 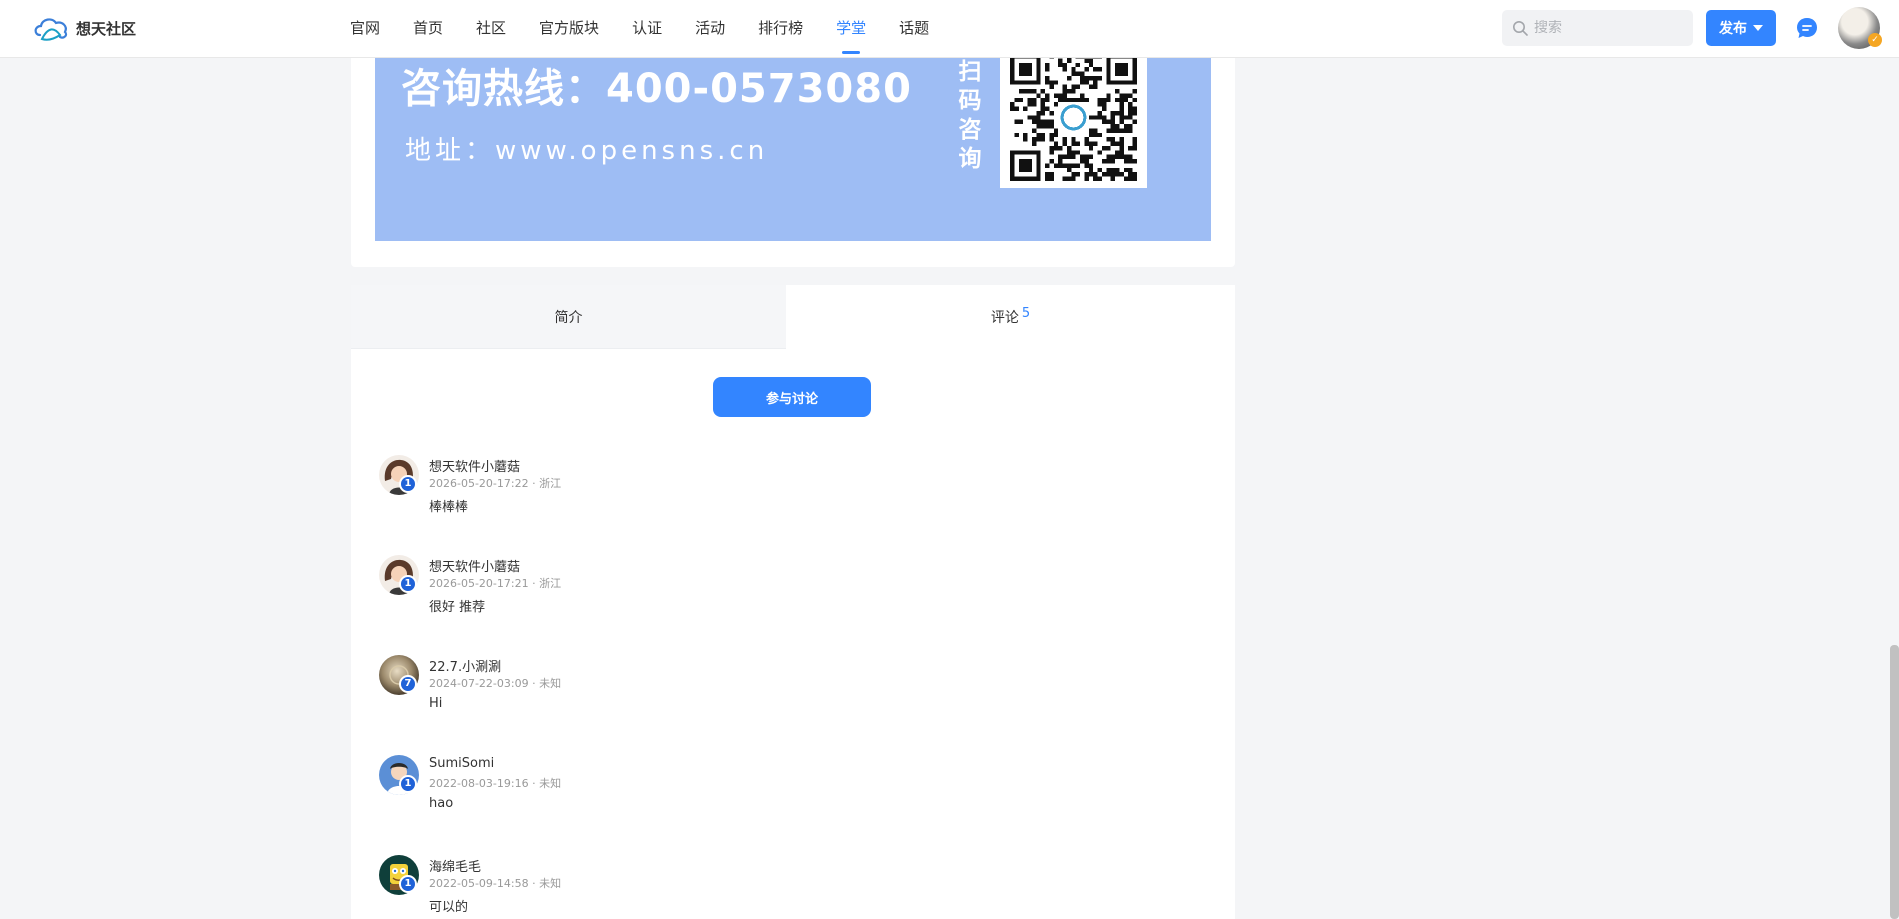 What do you see at coordinates (495, 783) in the screenshot?
I see `comment-meta: 2022-08-03-19:16 · 未知` at bounding box center [495, 783].